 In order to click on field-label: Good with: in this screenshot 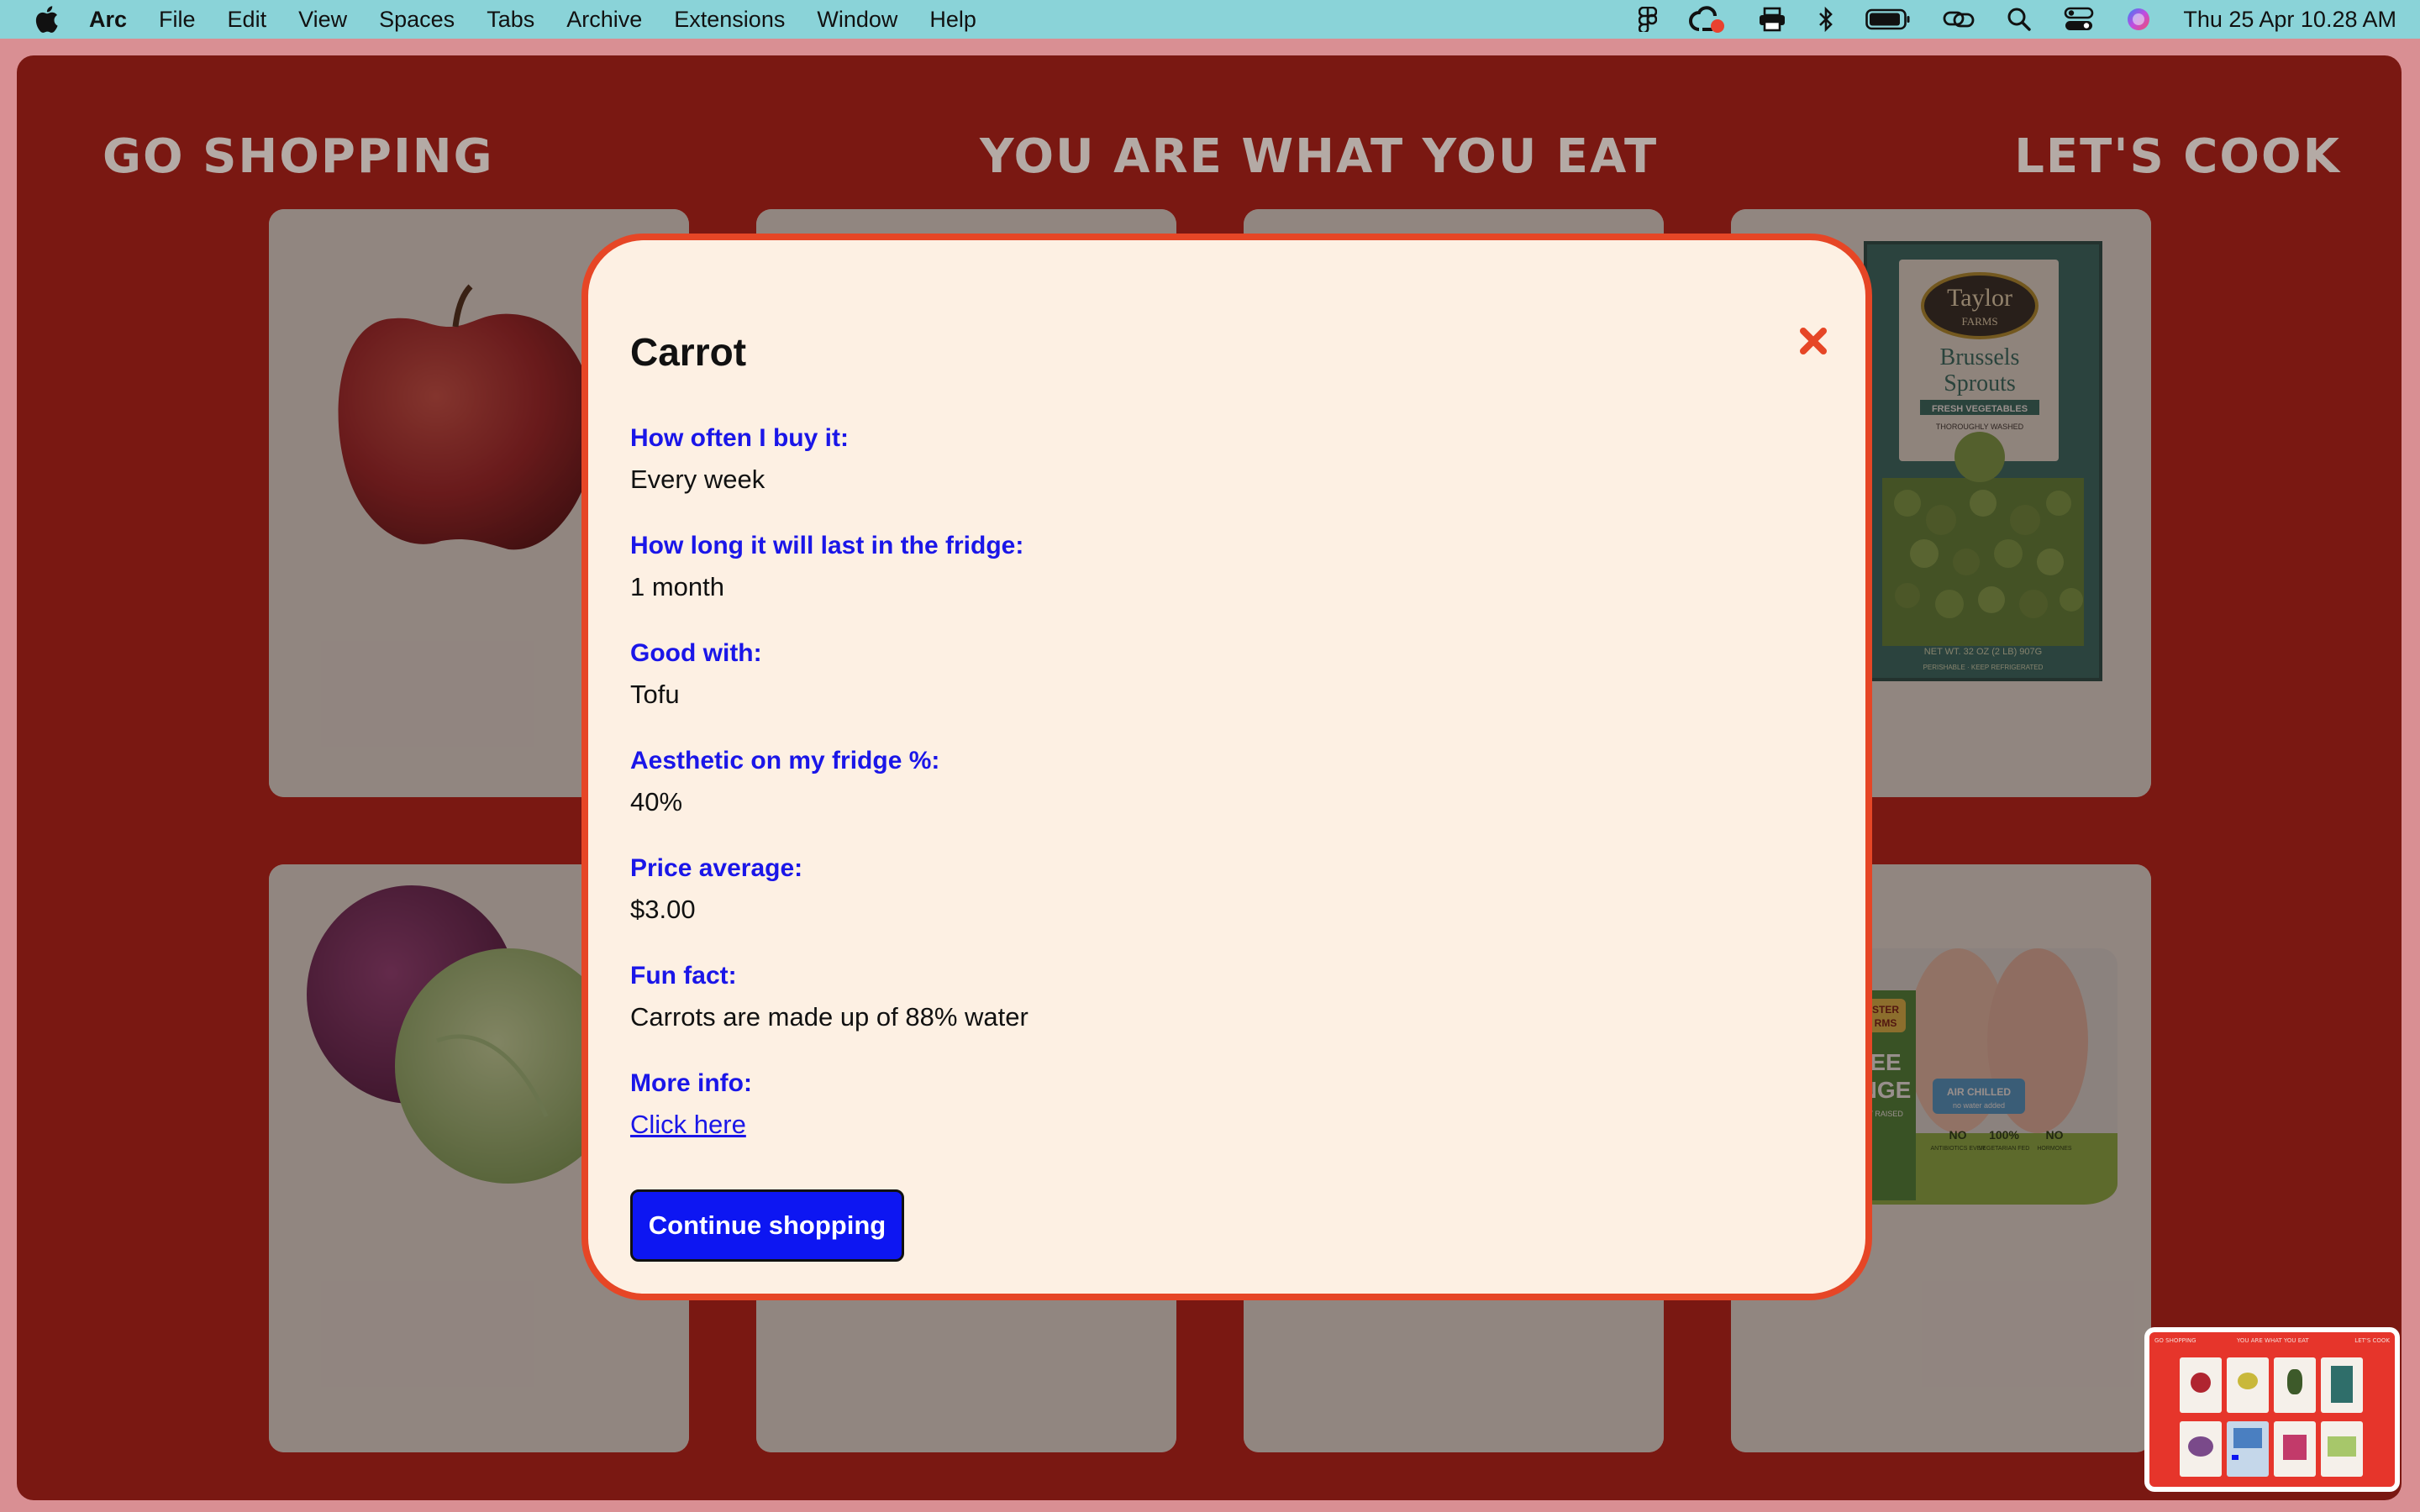, I will do `click(696, 653)`.